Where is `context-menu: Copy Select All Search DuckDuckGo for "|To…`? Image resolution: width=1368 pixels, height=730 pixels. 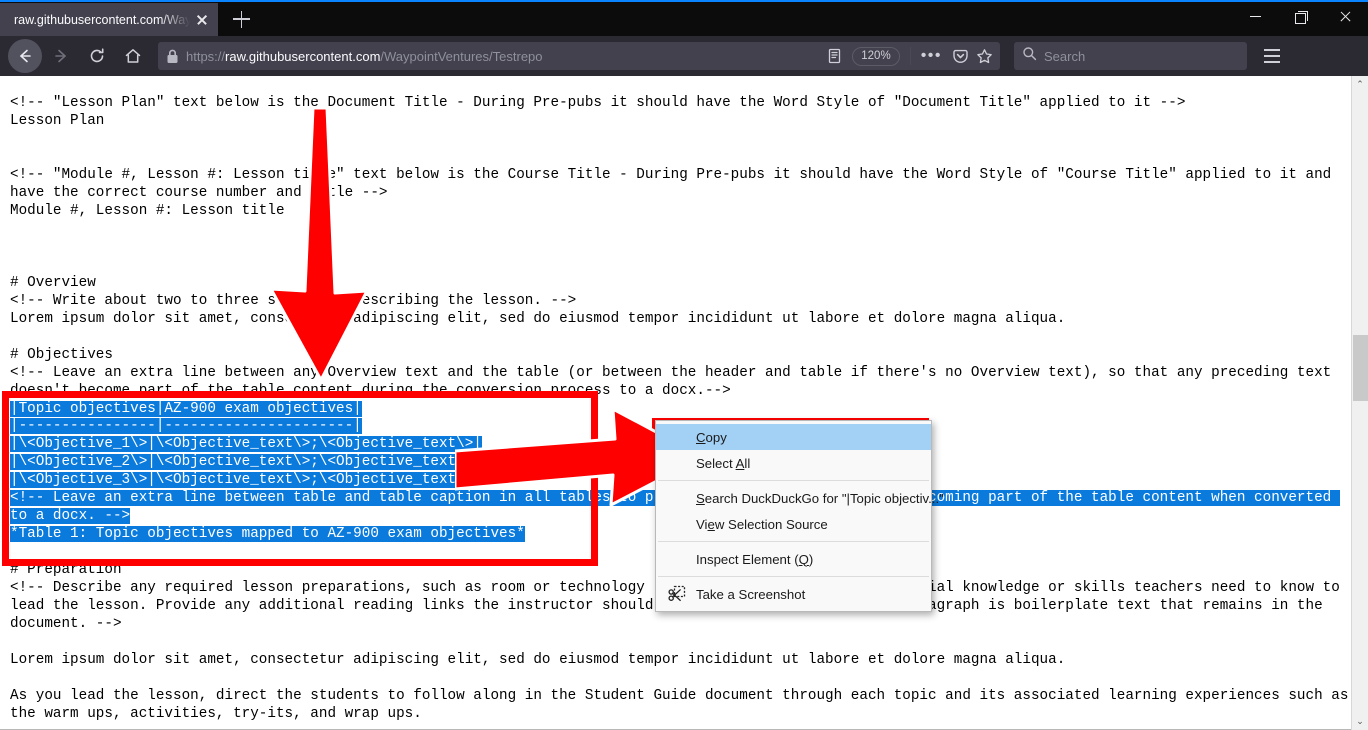 context-menu: Copy Select All Search DuckDuckGo for "|To… is located at coordinates (799, 516).